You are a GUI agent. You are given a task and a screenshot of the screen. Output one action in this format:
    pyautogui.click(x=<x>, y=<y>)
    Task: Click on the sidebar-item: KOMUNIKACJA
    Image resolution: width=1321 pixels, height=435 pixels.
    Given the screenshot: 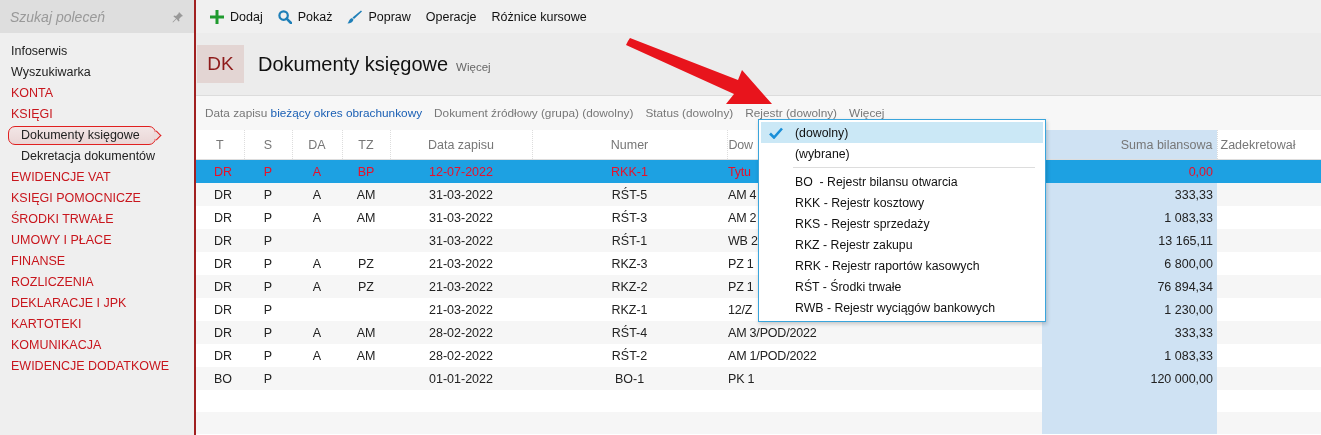 What is the action you would take?
    pyautogui.click(x=97, y=345)
    